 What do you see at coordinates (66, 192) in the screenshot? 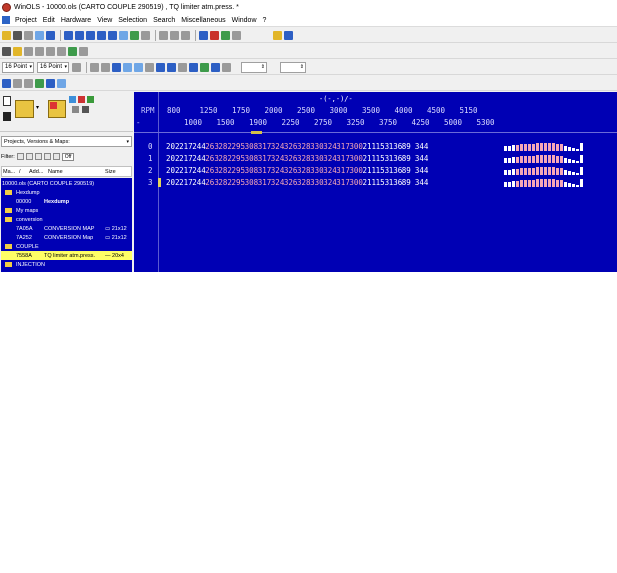
I see `tree-item: Hexdump` at bounding box center [66, 192].